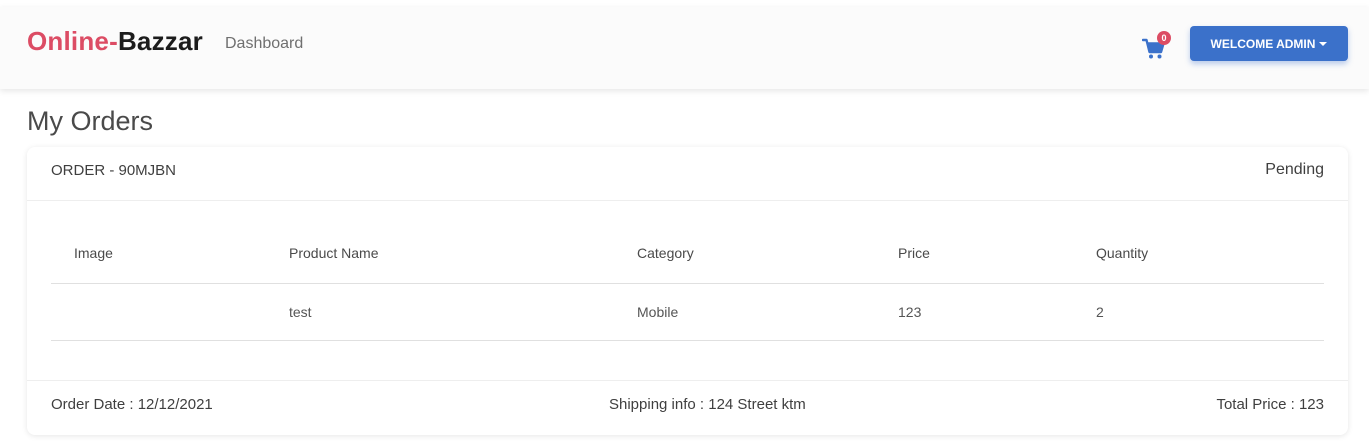  I want to click on order-id: ORDER - 90MJBN, so click(114, 170).